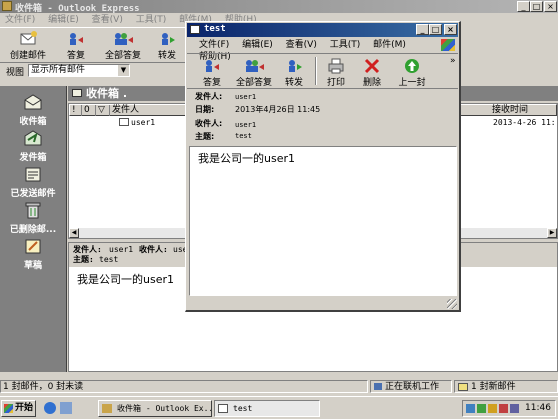 This screenshot has width=558, height=419. What do you see at coordinates (506, 386) in the screenshot?
I see `status-new-mail: 1 封新邮件` at bounding box center [506, 386].